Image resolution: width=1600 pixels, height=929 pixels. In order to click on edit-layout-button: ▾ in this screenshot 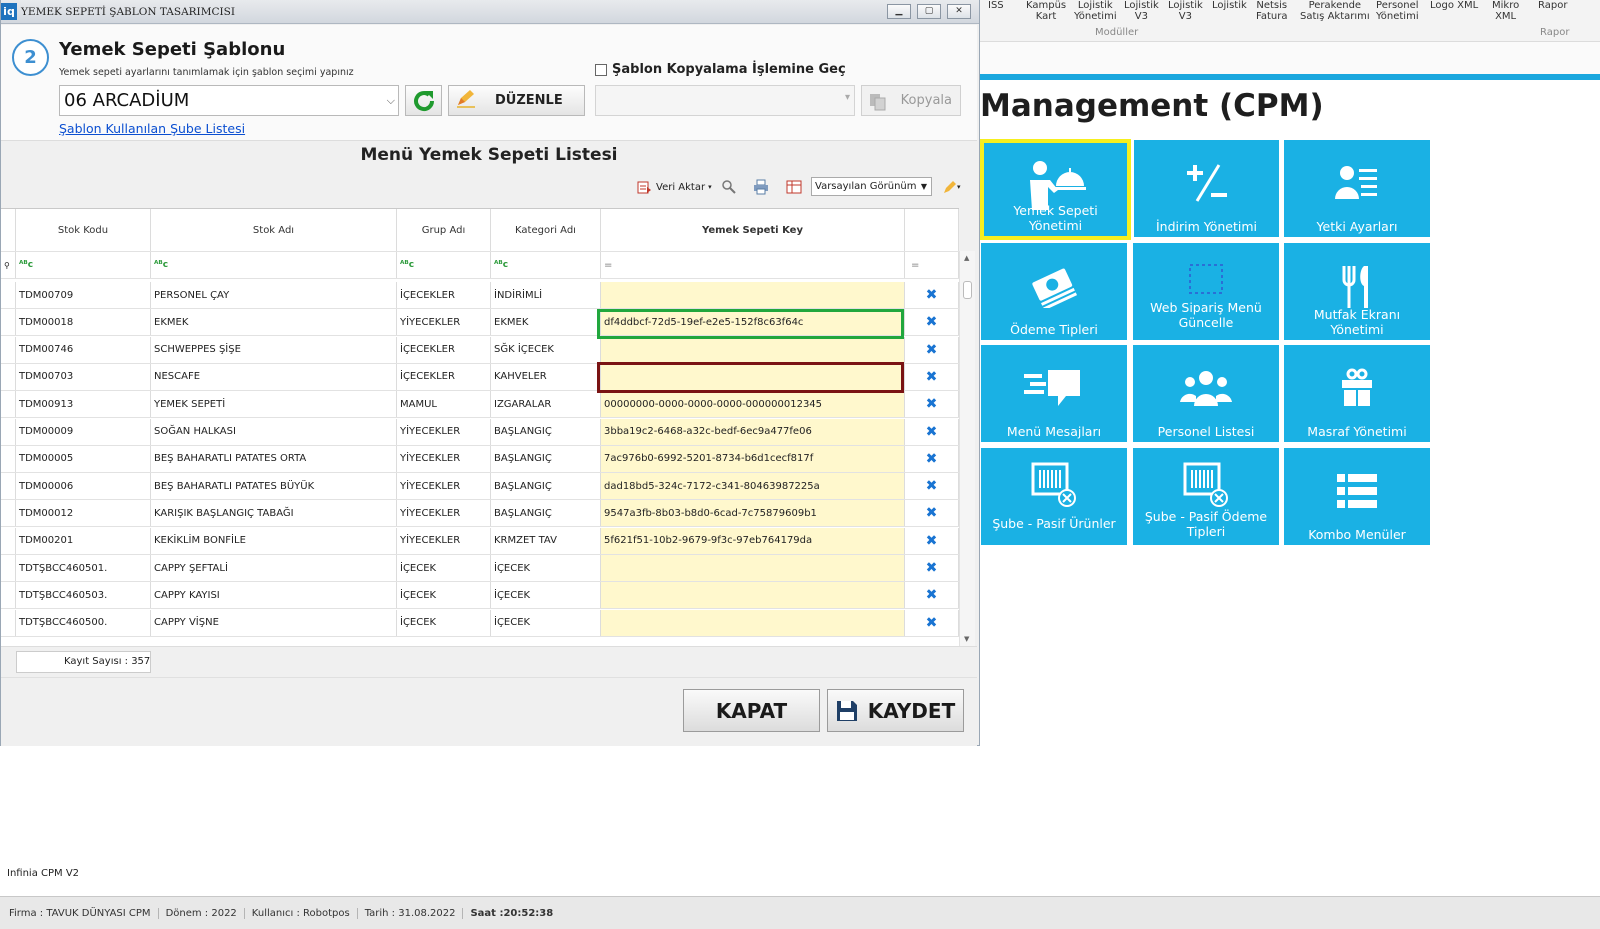, I will do `click(952, 187)`.